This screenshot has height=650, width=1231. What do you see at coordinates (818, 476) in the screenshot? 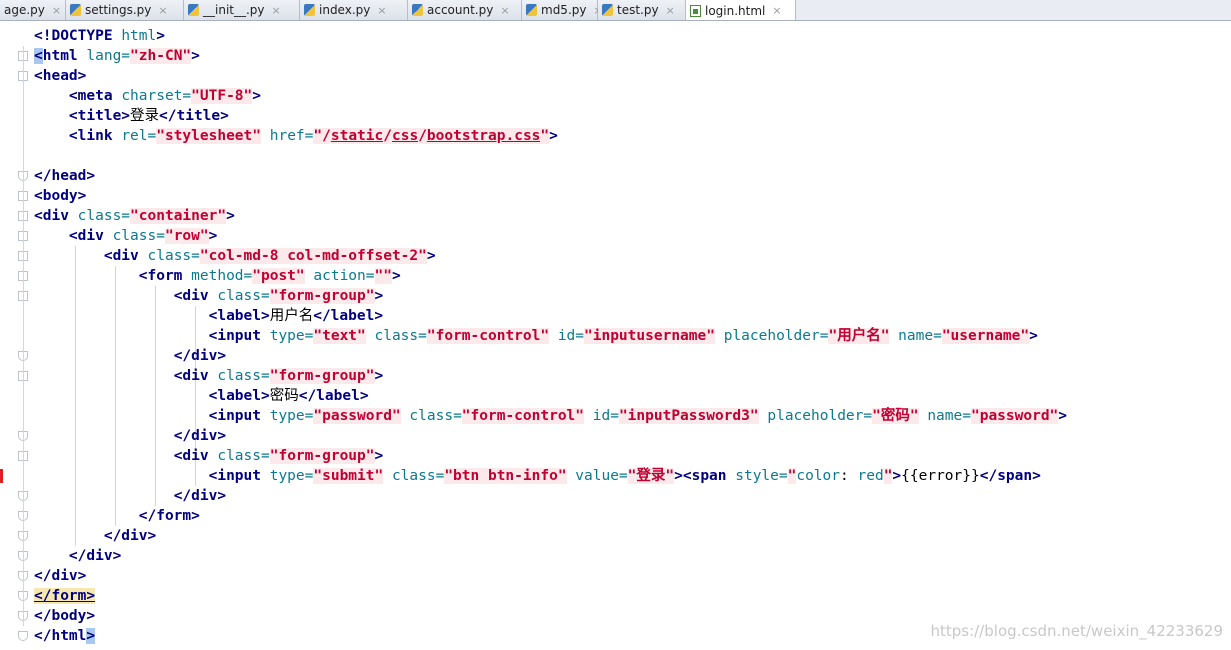
I see `code-token: color` at bounding box center [818, 476].